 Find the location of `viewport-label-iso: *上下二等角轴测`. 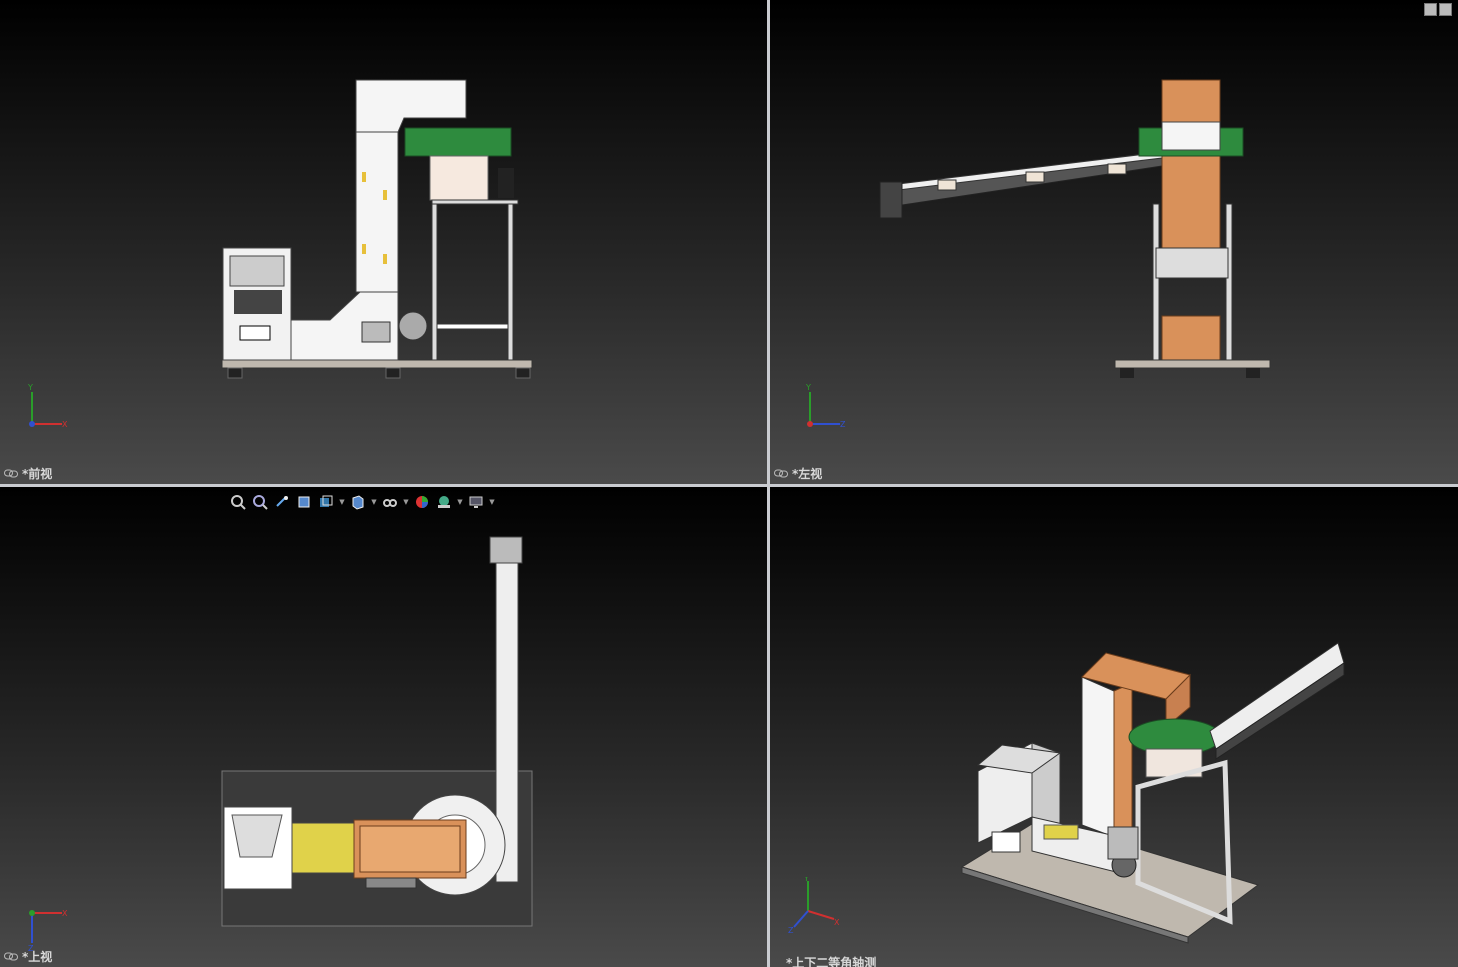

viewport-label-iso: *上下二等角轴测 is located at coordinates (831, 960).